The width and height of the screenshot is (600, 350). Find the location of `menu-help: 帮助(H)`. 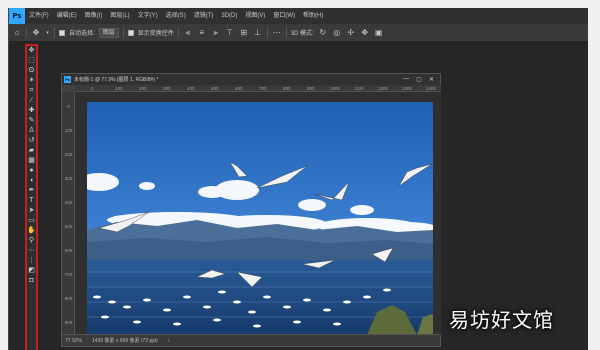

menu-help: 帮助(H) is located at coordinates (313, 16).